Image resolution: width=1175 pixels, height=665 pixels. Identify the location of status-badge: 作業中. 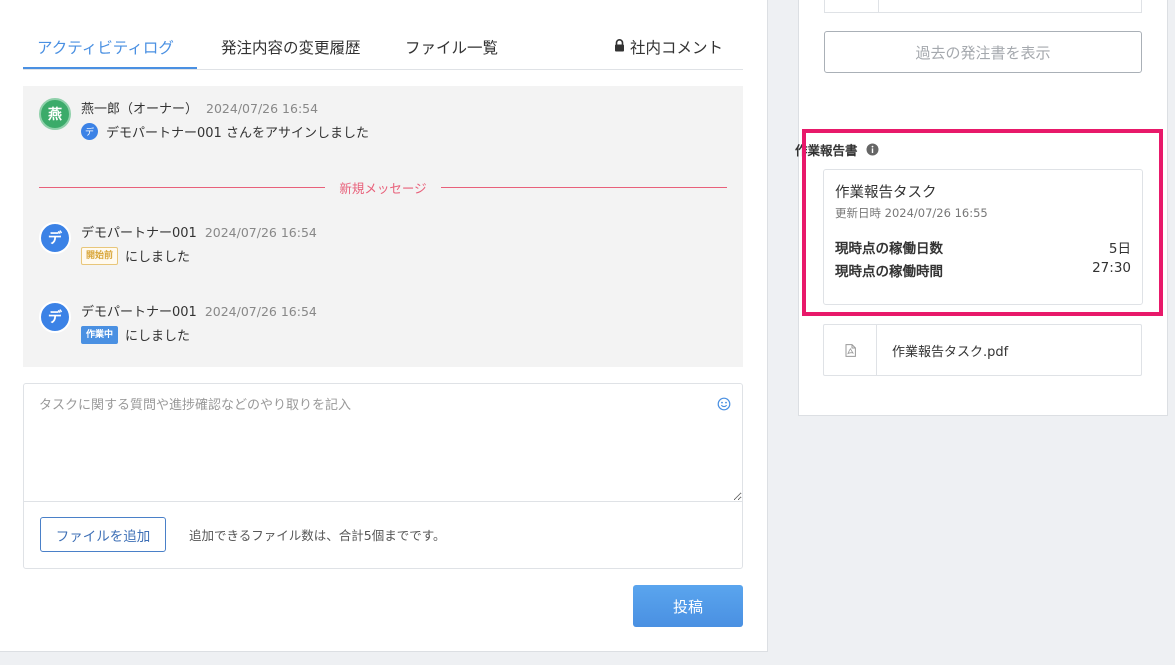
(100, 334).